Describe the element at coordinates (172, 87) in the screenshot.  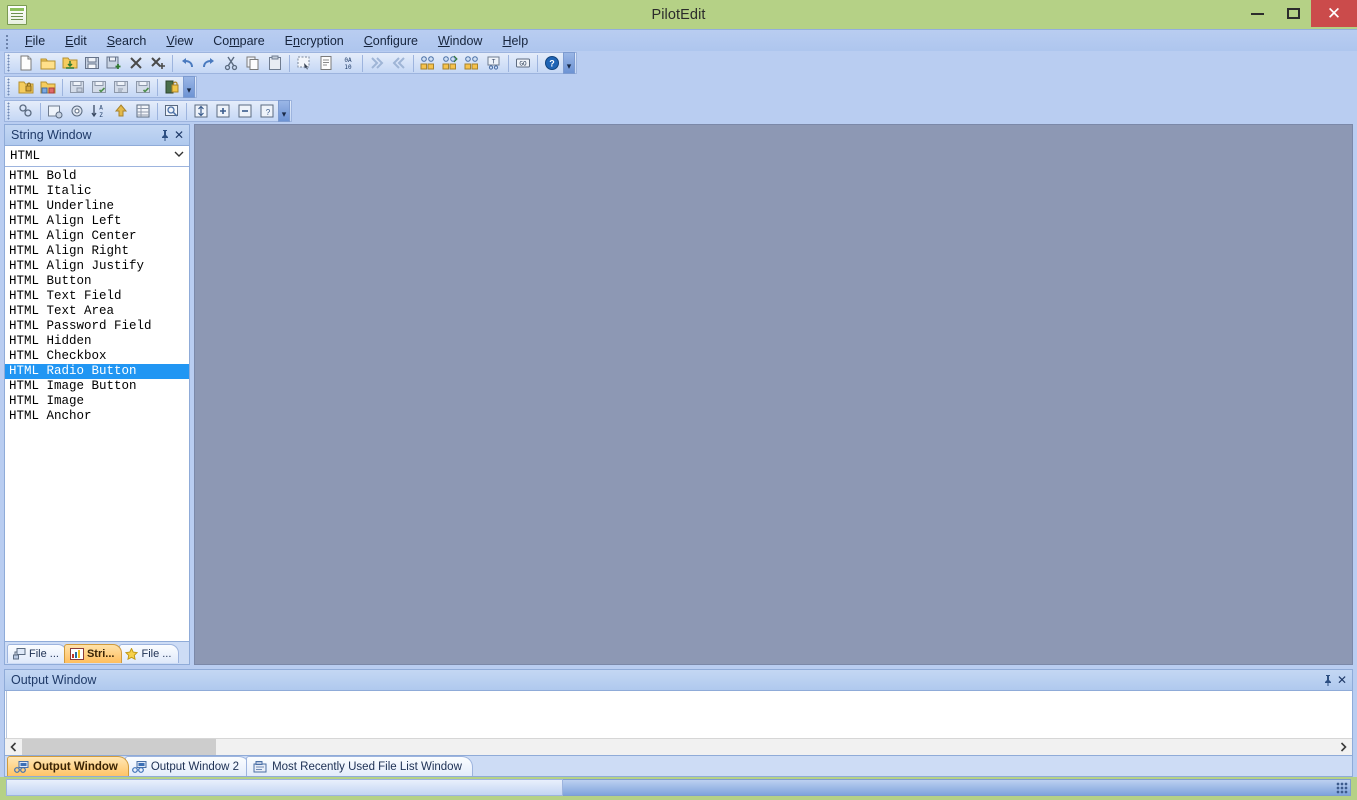
I see `lock-button` at that location.